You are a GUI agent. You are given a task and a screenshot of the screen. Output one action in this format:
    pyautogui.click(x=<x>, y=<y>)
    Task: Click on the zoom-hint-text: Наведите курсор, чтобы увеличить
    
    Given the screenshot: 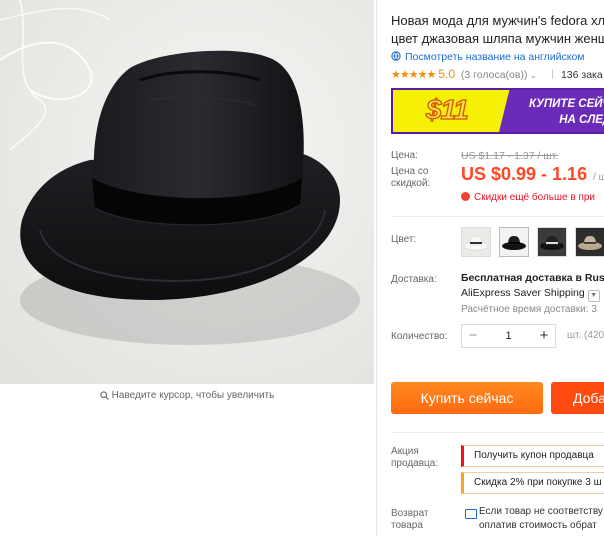 What is the action you would take?
    pyautogui.click(x=193, y=395)
    